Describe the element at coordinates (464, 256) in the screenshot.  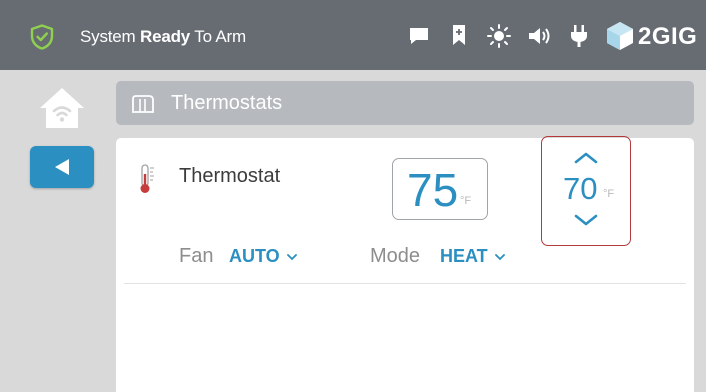
I see `system-mode-value: HEAT` at that location.